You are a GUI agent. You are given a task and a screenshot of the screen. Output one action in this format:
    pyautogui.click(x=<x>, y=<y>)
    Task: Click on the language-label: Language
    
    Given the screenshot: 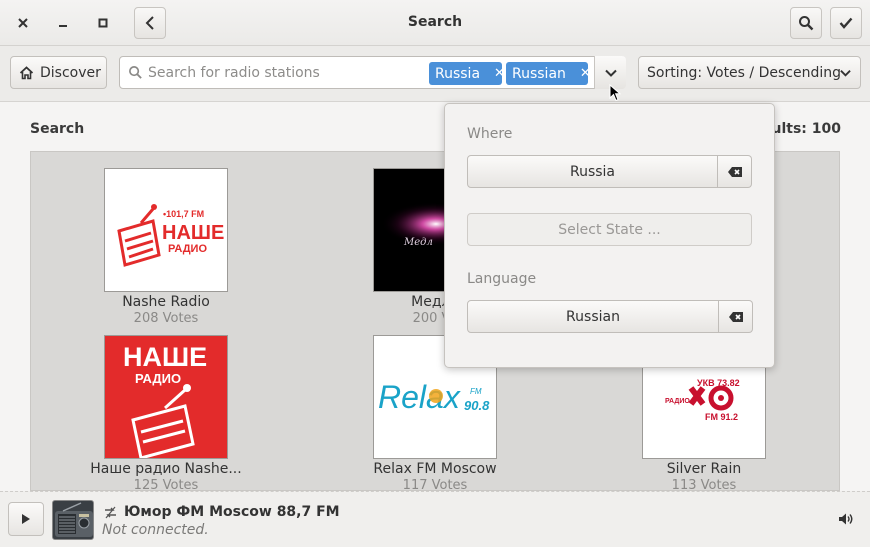 What is the action you would take?
    pyautogui.click(x=502, y=279)
    